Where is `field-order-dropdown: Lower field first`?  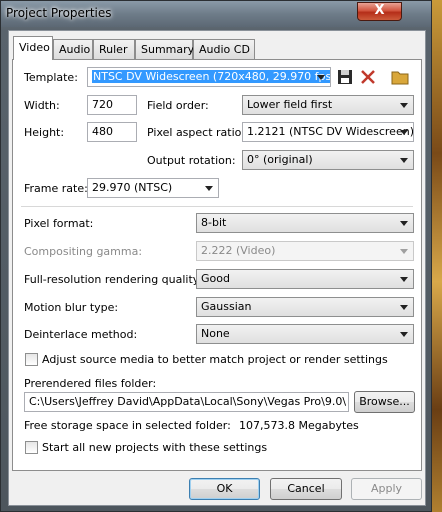
field-order-dropdown: Lower field first is located at coordinates (328, 105).